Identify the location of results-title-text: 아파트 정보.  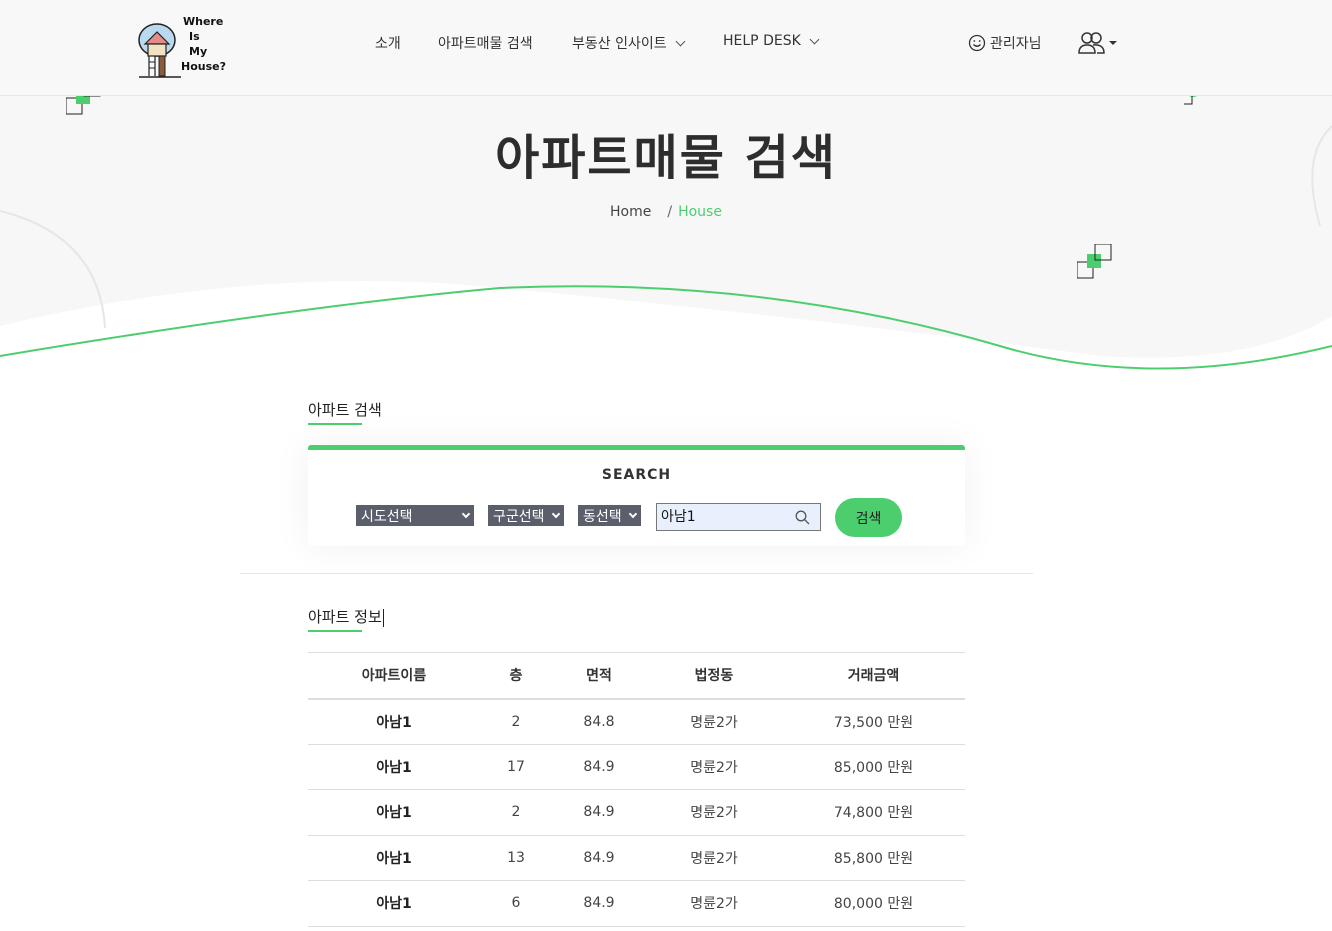
(345, 617).